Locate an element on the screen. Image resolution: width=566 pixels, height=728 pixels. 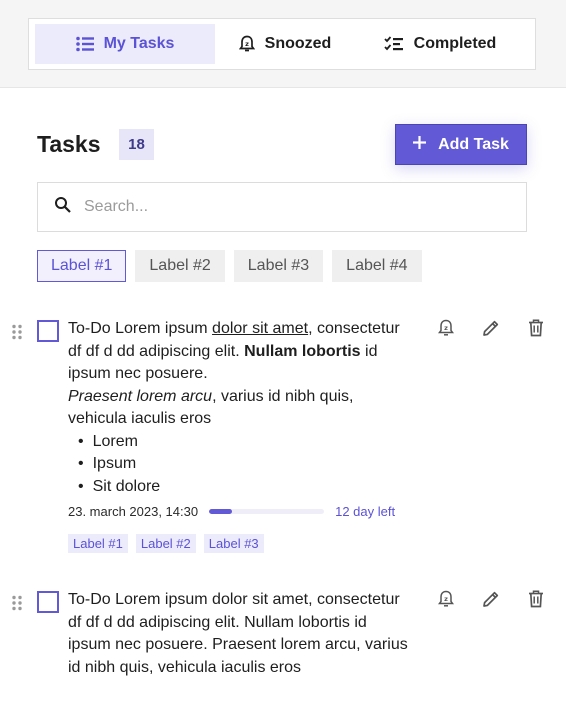
label-filter-1: Label #1 is located at coordinates (82, 266).